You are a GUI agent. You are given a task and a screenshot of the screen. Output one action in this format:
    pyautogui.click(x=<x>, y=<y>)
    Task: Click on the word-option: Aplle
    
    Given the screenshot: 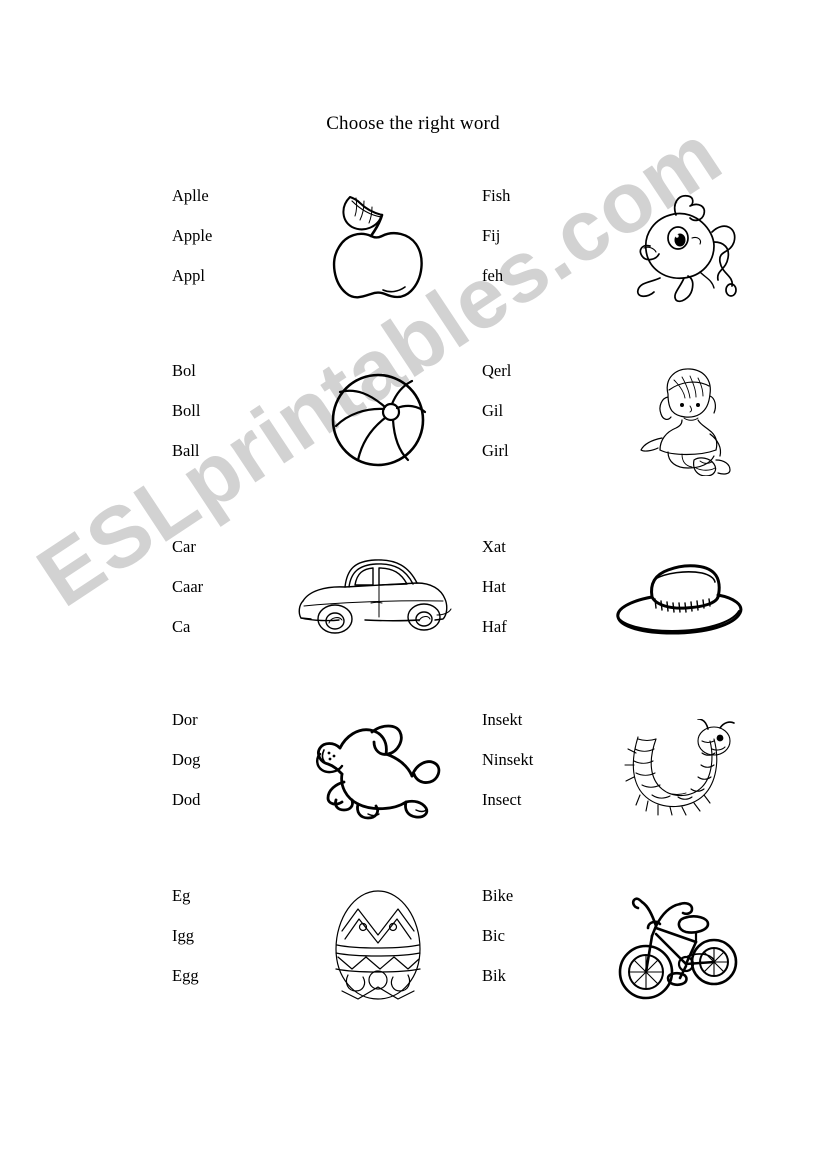 What is the action you would take?
    pyautogui.click(x=232, y=207)
    